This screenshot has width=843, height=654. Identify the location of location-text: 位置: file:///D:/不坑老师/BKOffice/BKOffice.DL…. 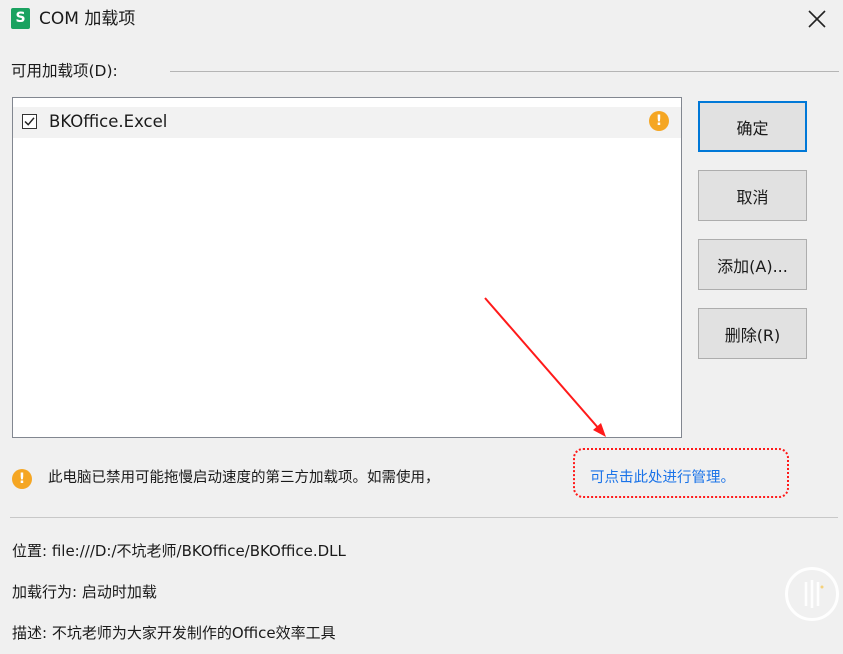
(179, 551).